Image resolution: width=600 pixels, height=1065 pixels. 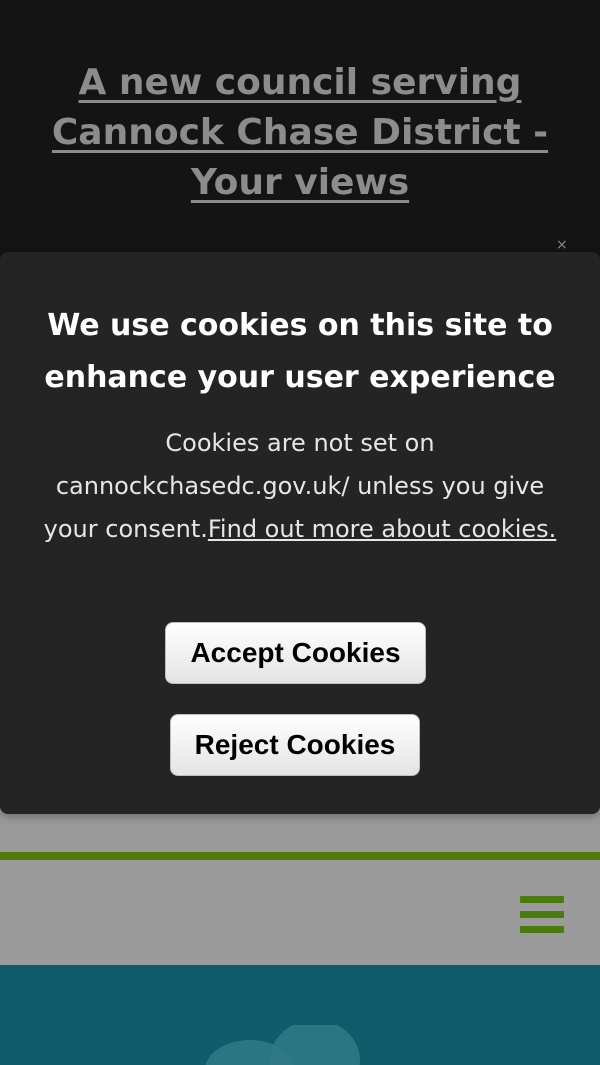 I want to click on close-icon: ×, so click(x=562, y=245).